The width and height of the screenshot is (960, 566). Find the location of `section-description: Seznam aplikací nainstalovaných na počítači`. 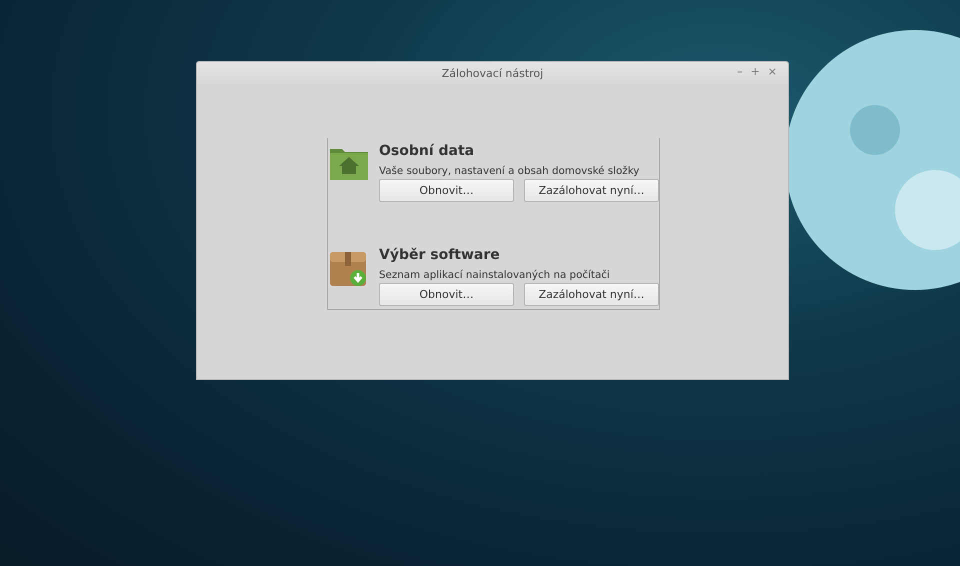

section-description: Seznam aplikací nainstalovaných na počítači is located at coordinates (495, 275).